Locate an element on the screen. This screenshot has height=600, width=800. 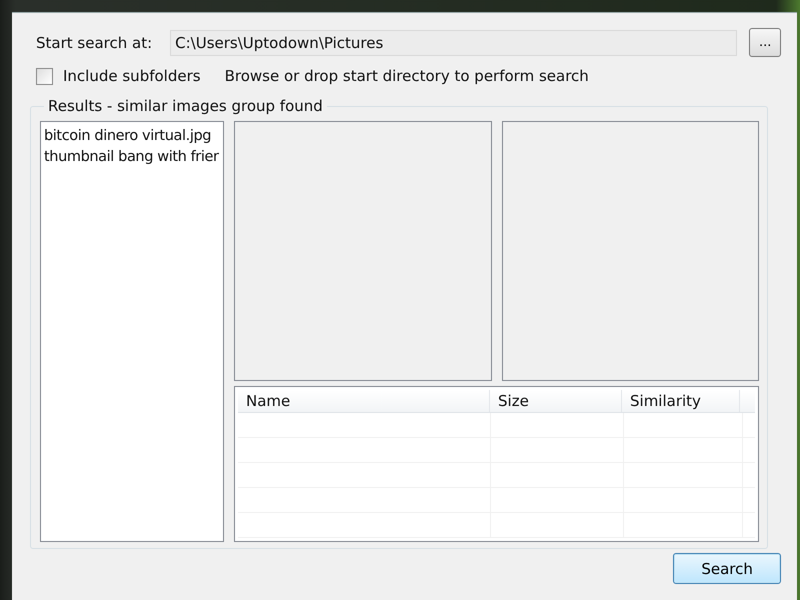
include-subfolders-checkbox is located at coordinates (44, 76).